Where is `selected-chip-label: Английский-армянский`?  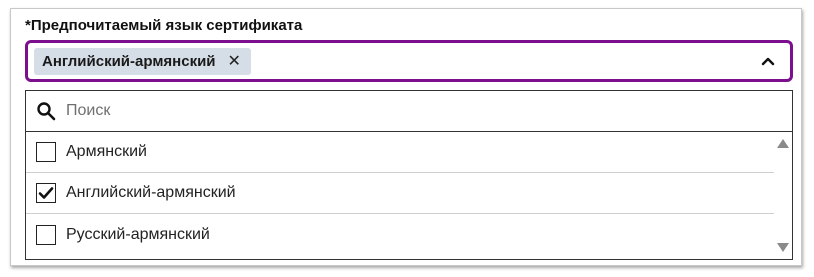
selected-chip-label: Английский-армянский is located at coordinates (129, 61).